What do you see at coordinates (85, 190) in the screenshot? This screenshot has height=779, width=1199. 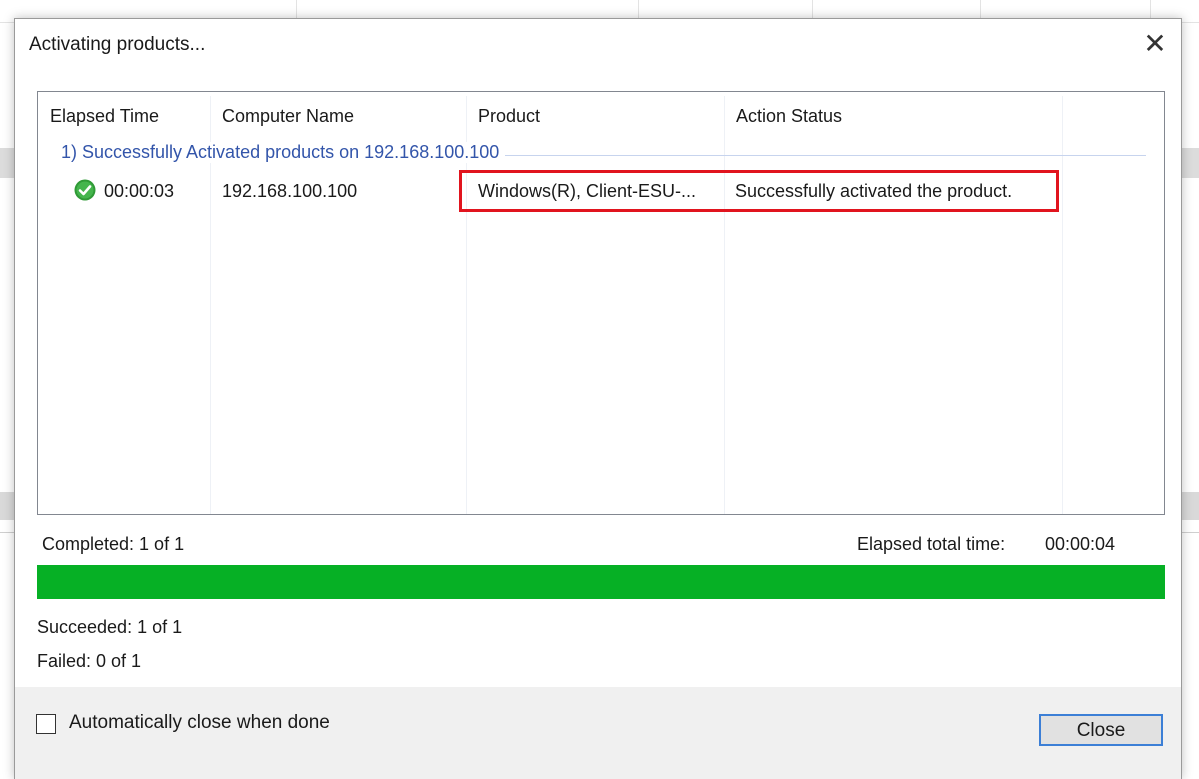 I see `success-check-icon` at bounding box center [85, 190].